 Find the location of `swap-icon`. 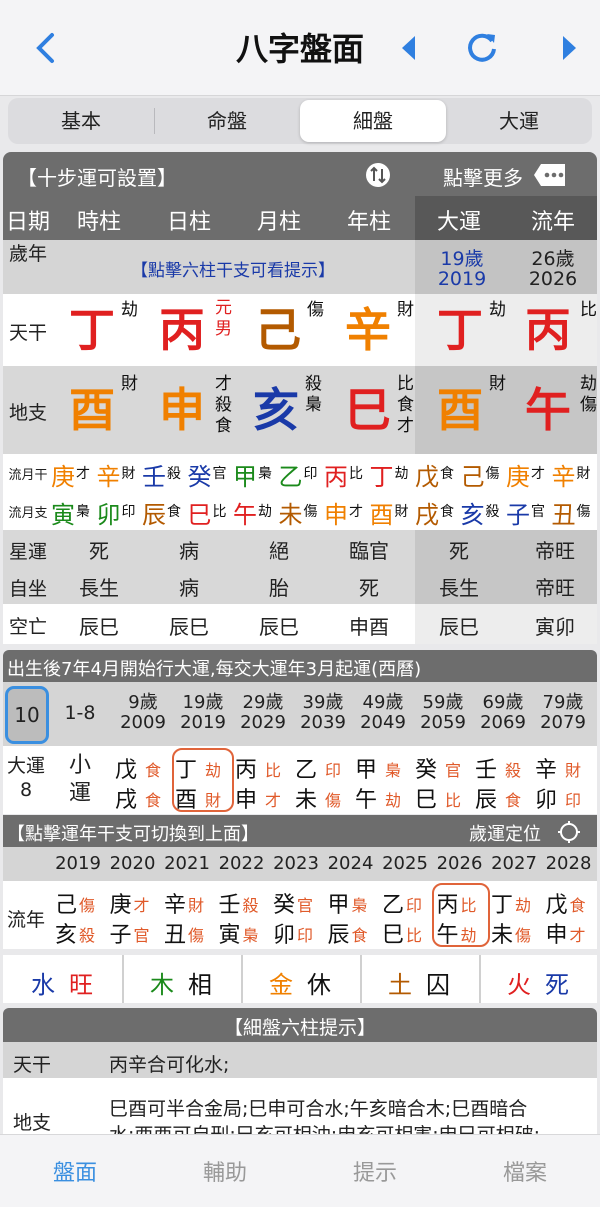

swap-icon is located at coordinates (378, 175).